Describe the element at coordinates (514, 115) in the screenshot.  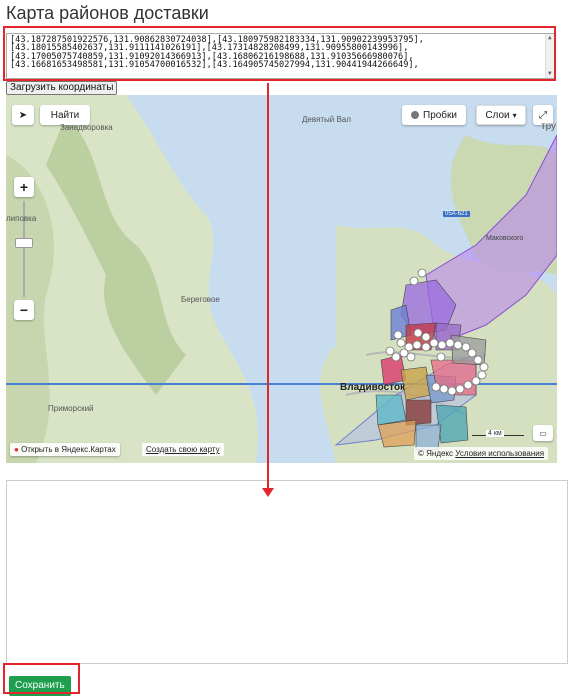
I see `chevron-down-icon: ▾` at that location.